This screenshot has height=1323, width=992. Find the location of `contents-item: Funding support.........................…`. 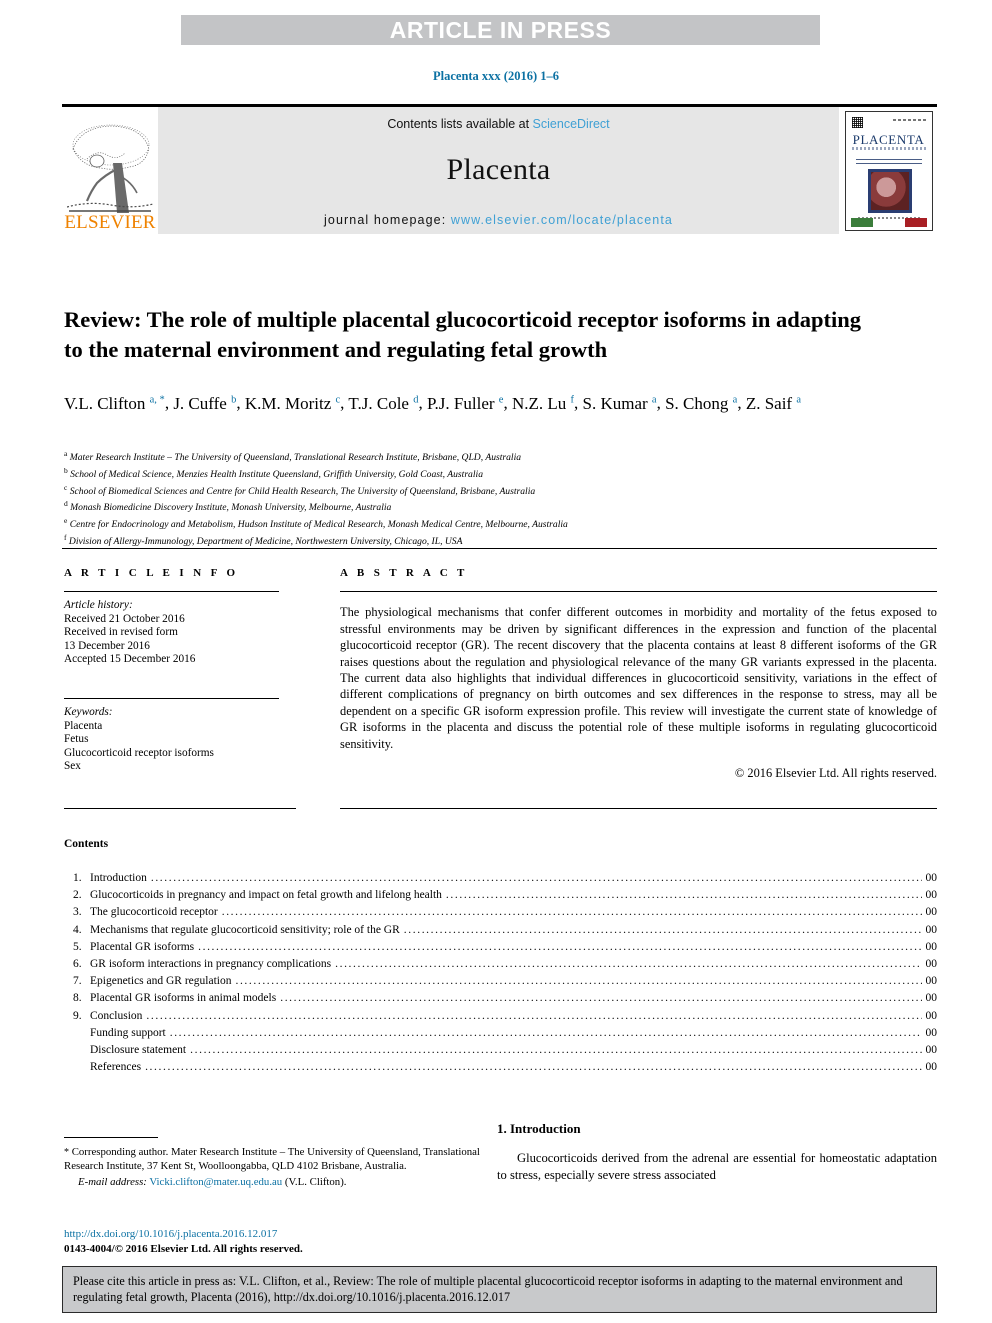

contents-item: Funding support.........................… is located at coordinates (500, 1033).